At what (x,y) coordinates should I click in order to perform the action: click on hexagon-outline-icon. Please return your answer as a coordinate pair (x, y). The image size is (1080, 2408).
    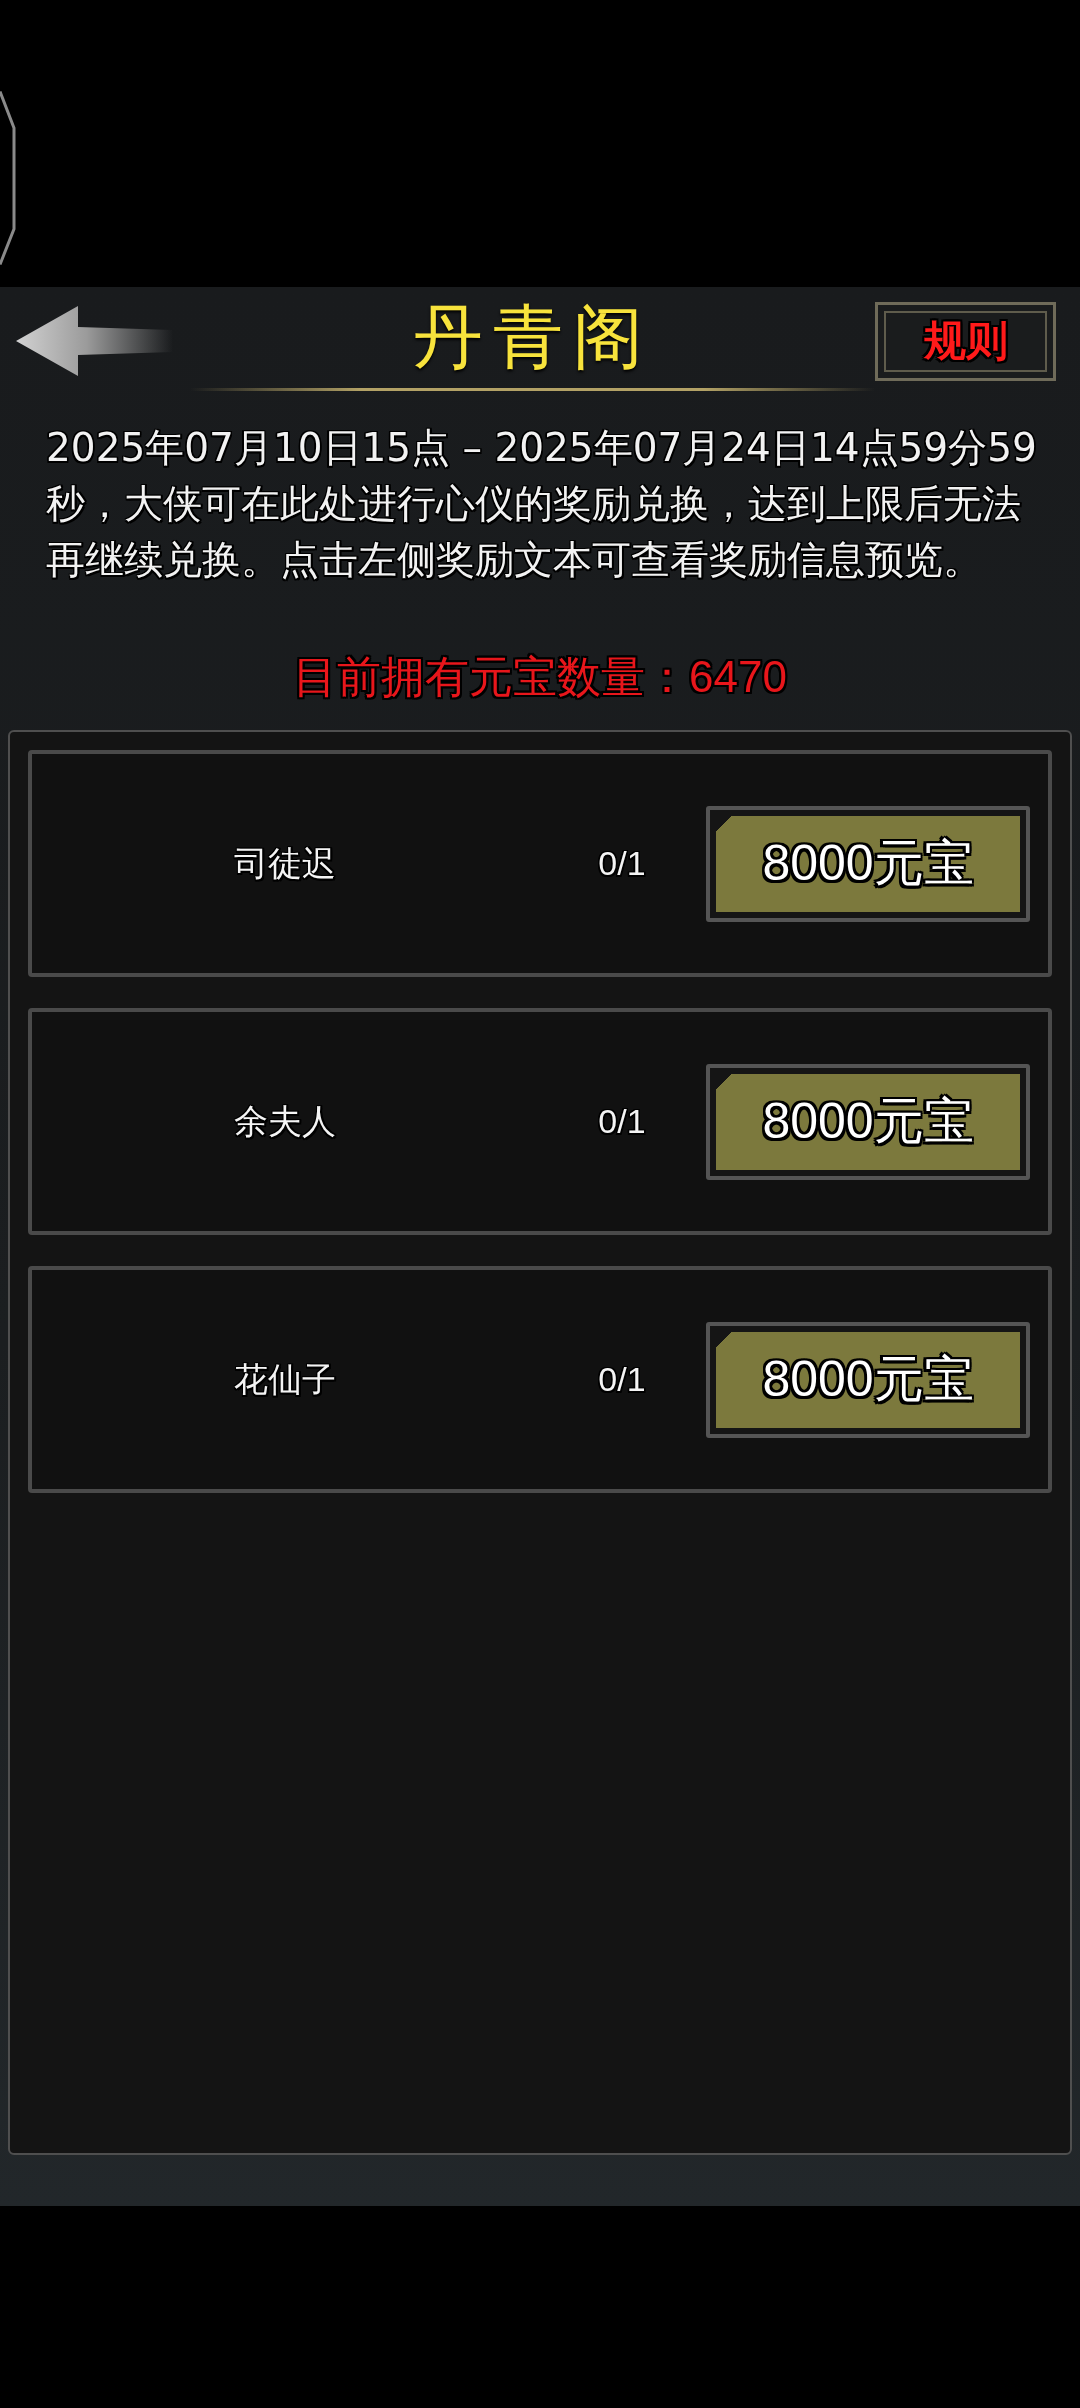
    Looking at the image, I should click on (8, 178).